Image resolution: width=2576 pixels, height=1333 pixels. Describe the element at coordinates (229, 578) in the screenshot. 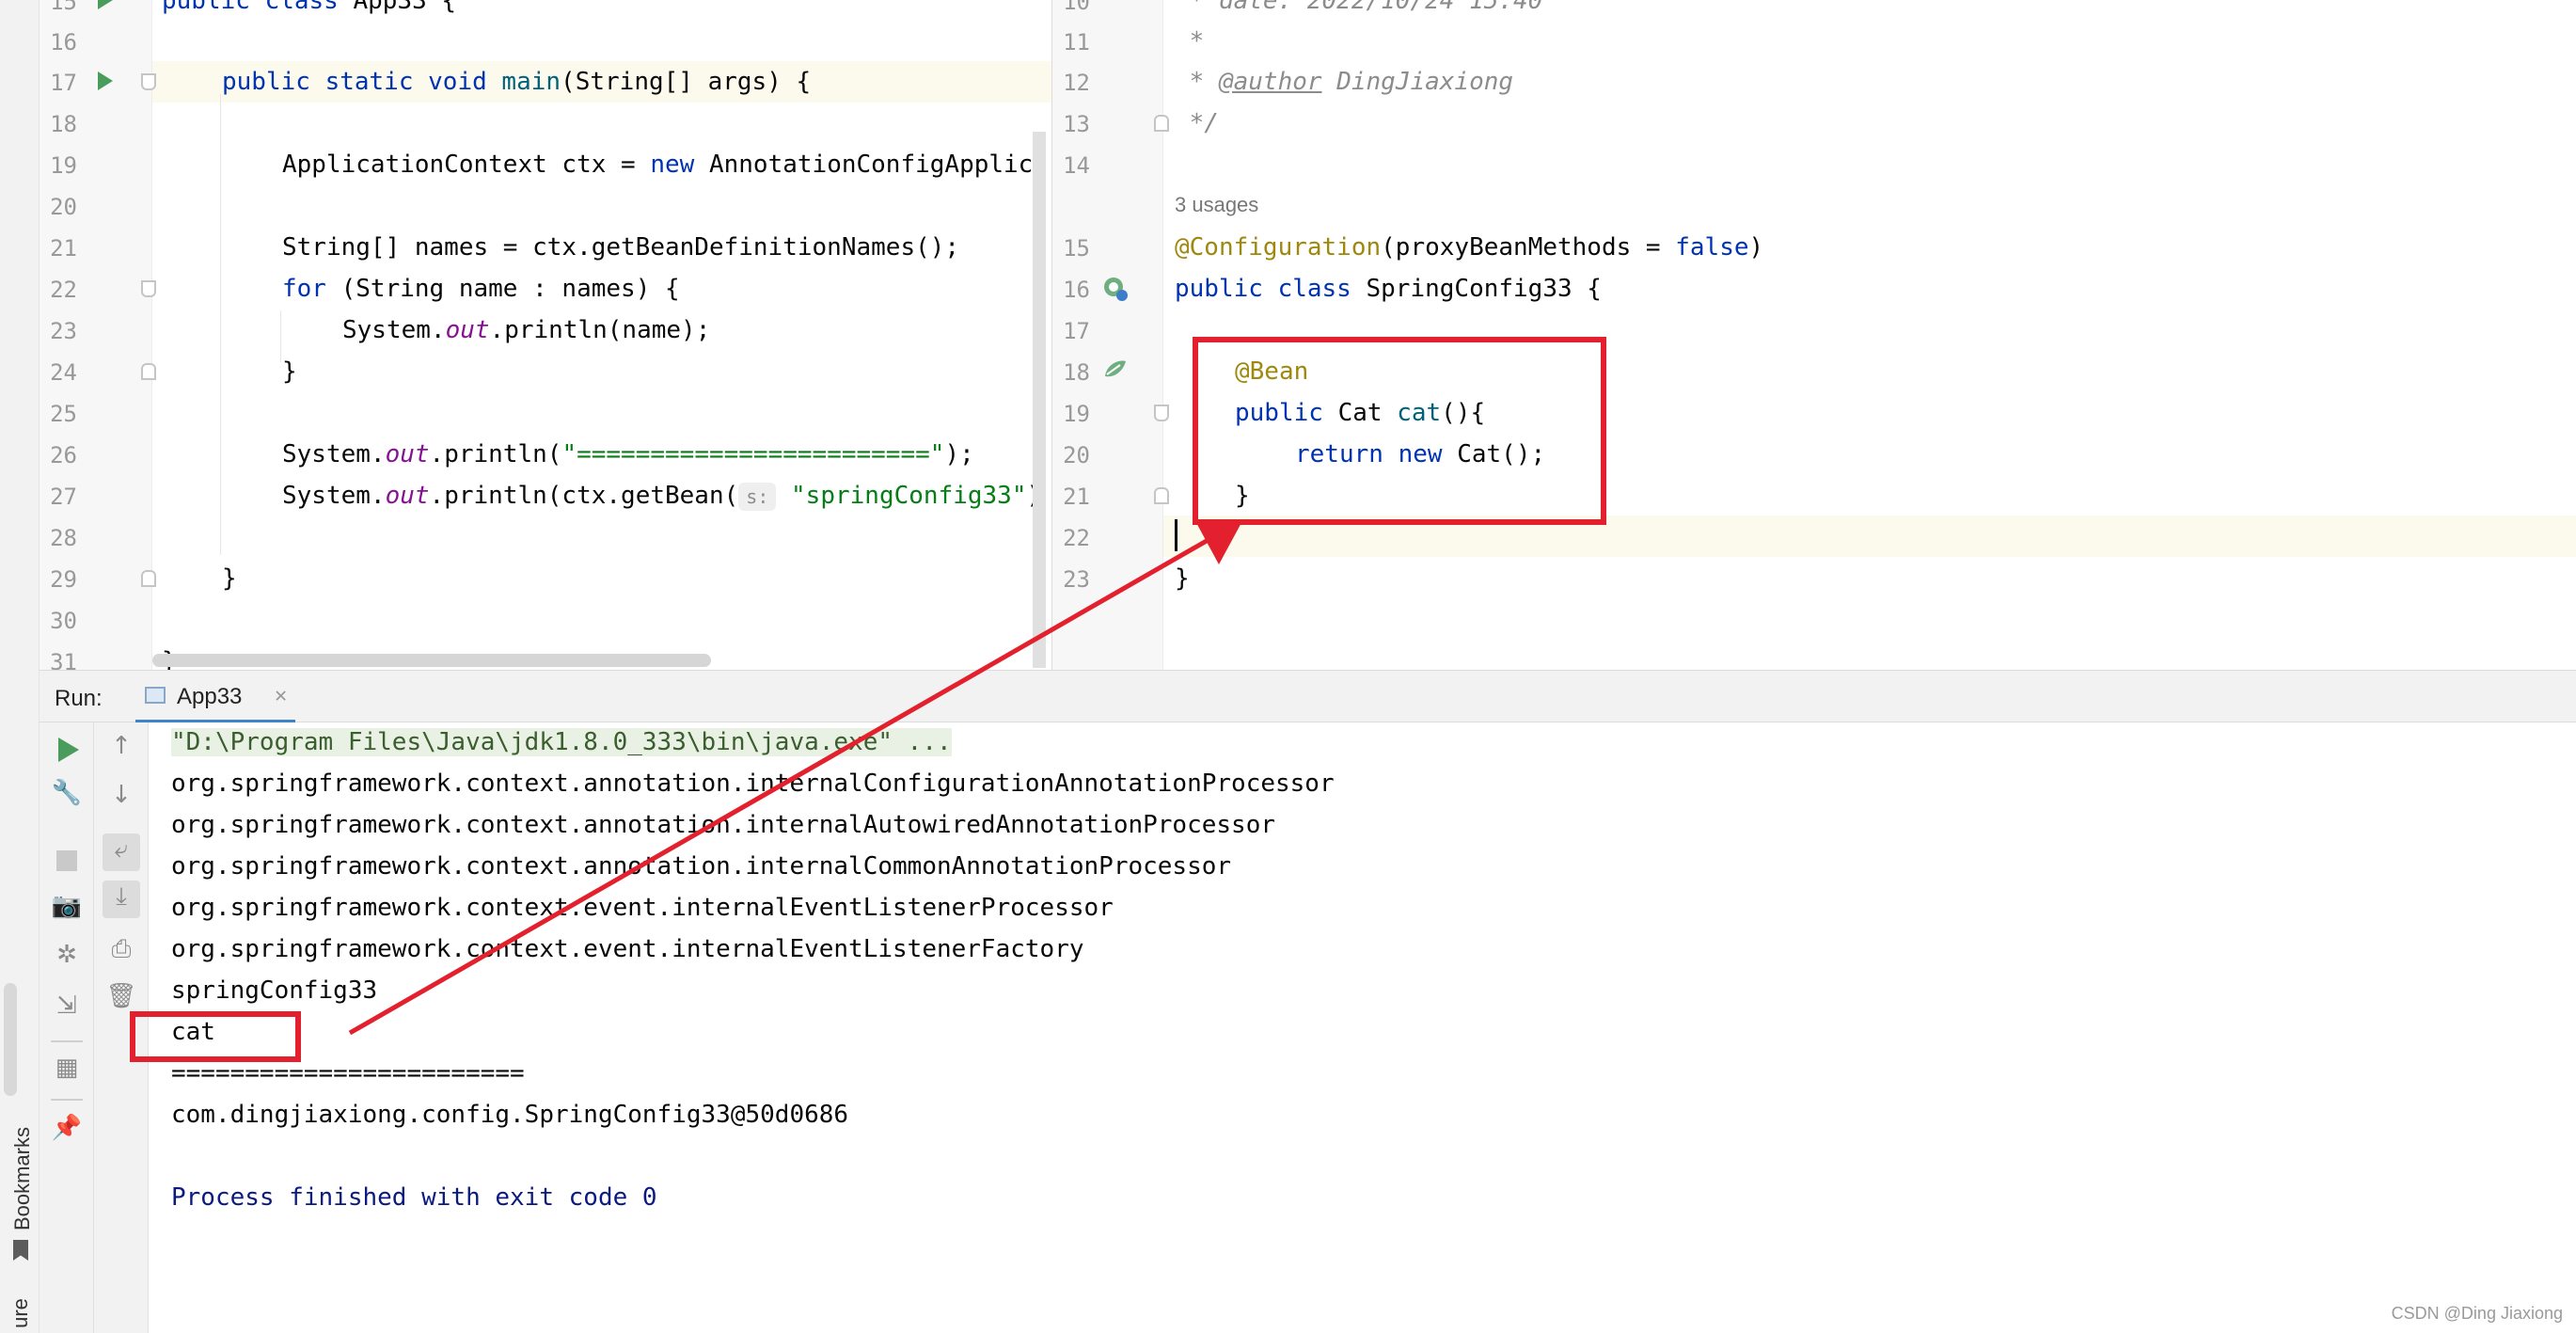

I see `code-line-29: }` at that location.